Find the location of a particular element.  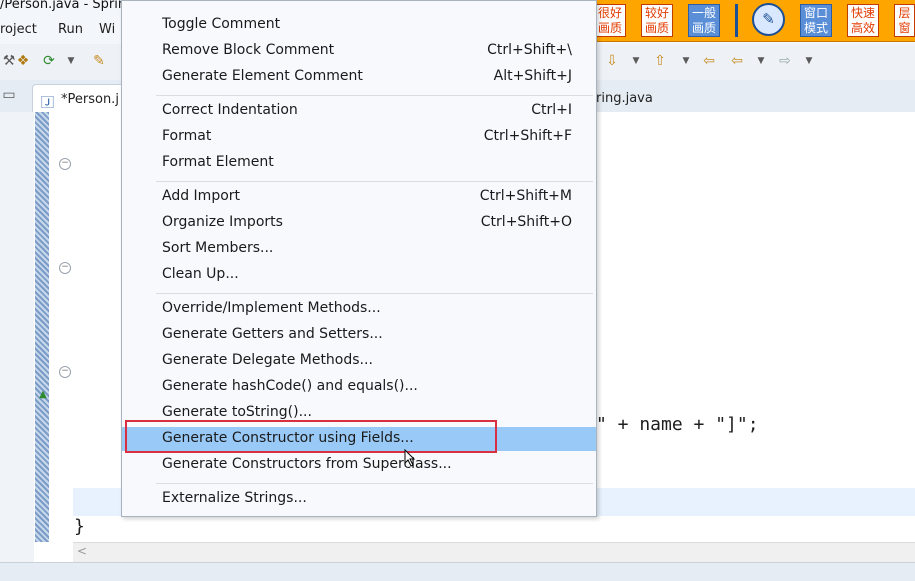

run-icon: ⟳ is located at coordinates (49, 61).